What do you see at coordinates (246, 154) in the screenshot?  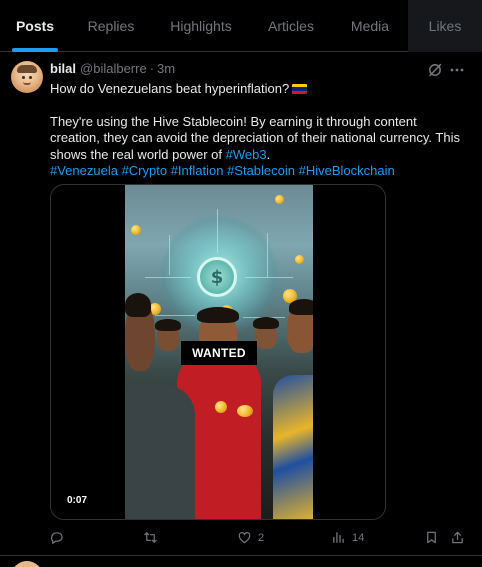 I see `hashtag-web3-link: #Web3` at bounding box center [246, 154].